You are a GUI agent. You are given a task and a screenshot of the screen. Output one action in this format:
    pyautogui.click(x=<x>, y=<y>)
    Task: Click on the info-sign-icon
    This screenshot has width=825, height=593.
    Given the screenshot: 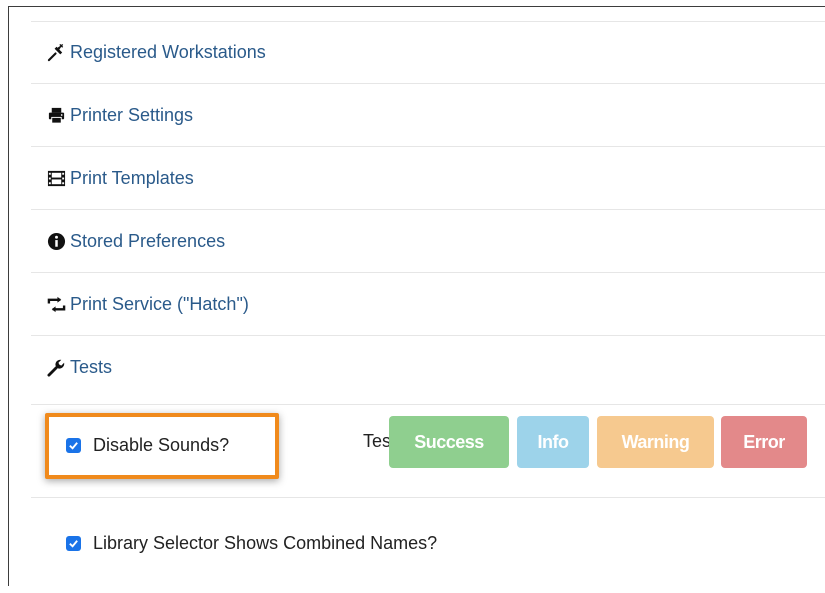 What is the action you would take?
    pyautogui.click(x=56, y=241)
    